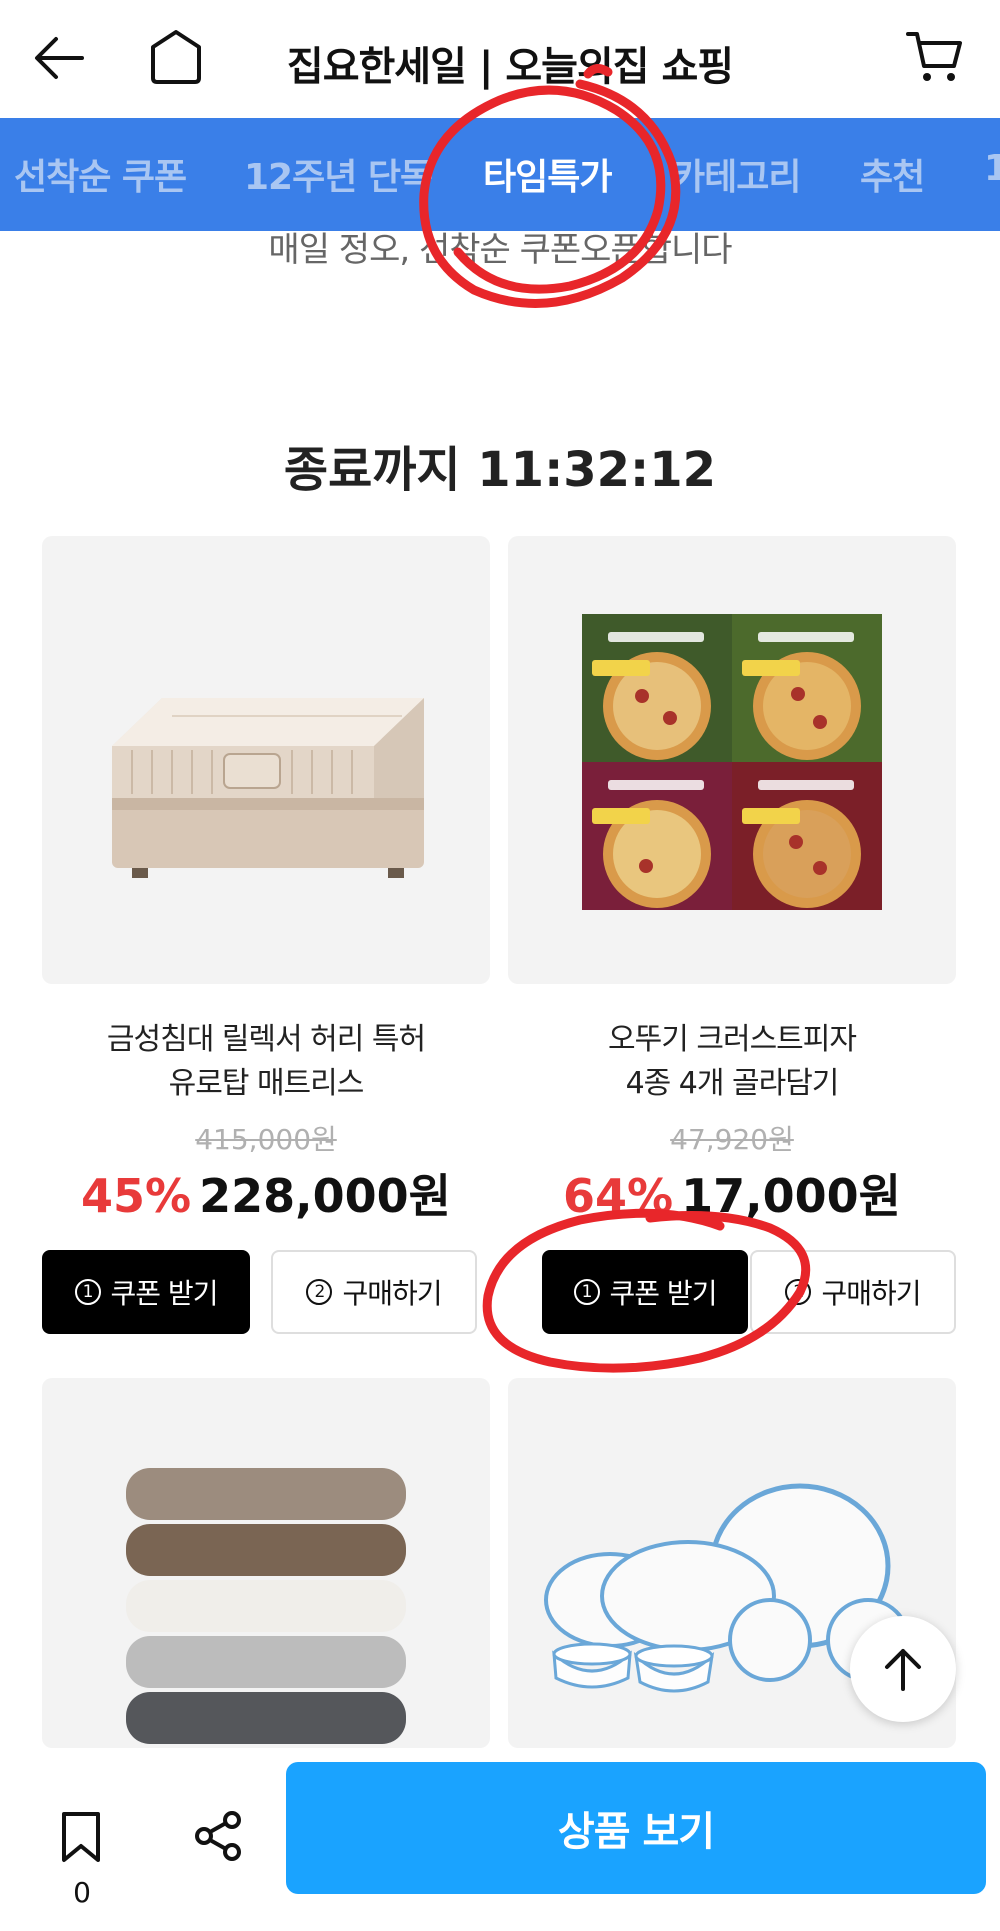 This screenshot has width=1000, height=1931. What do you see at coordinates (732, 1139) in the screenshot?
I see `original-price: 47,920원` at bounding box center [732, 1139].